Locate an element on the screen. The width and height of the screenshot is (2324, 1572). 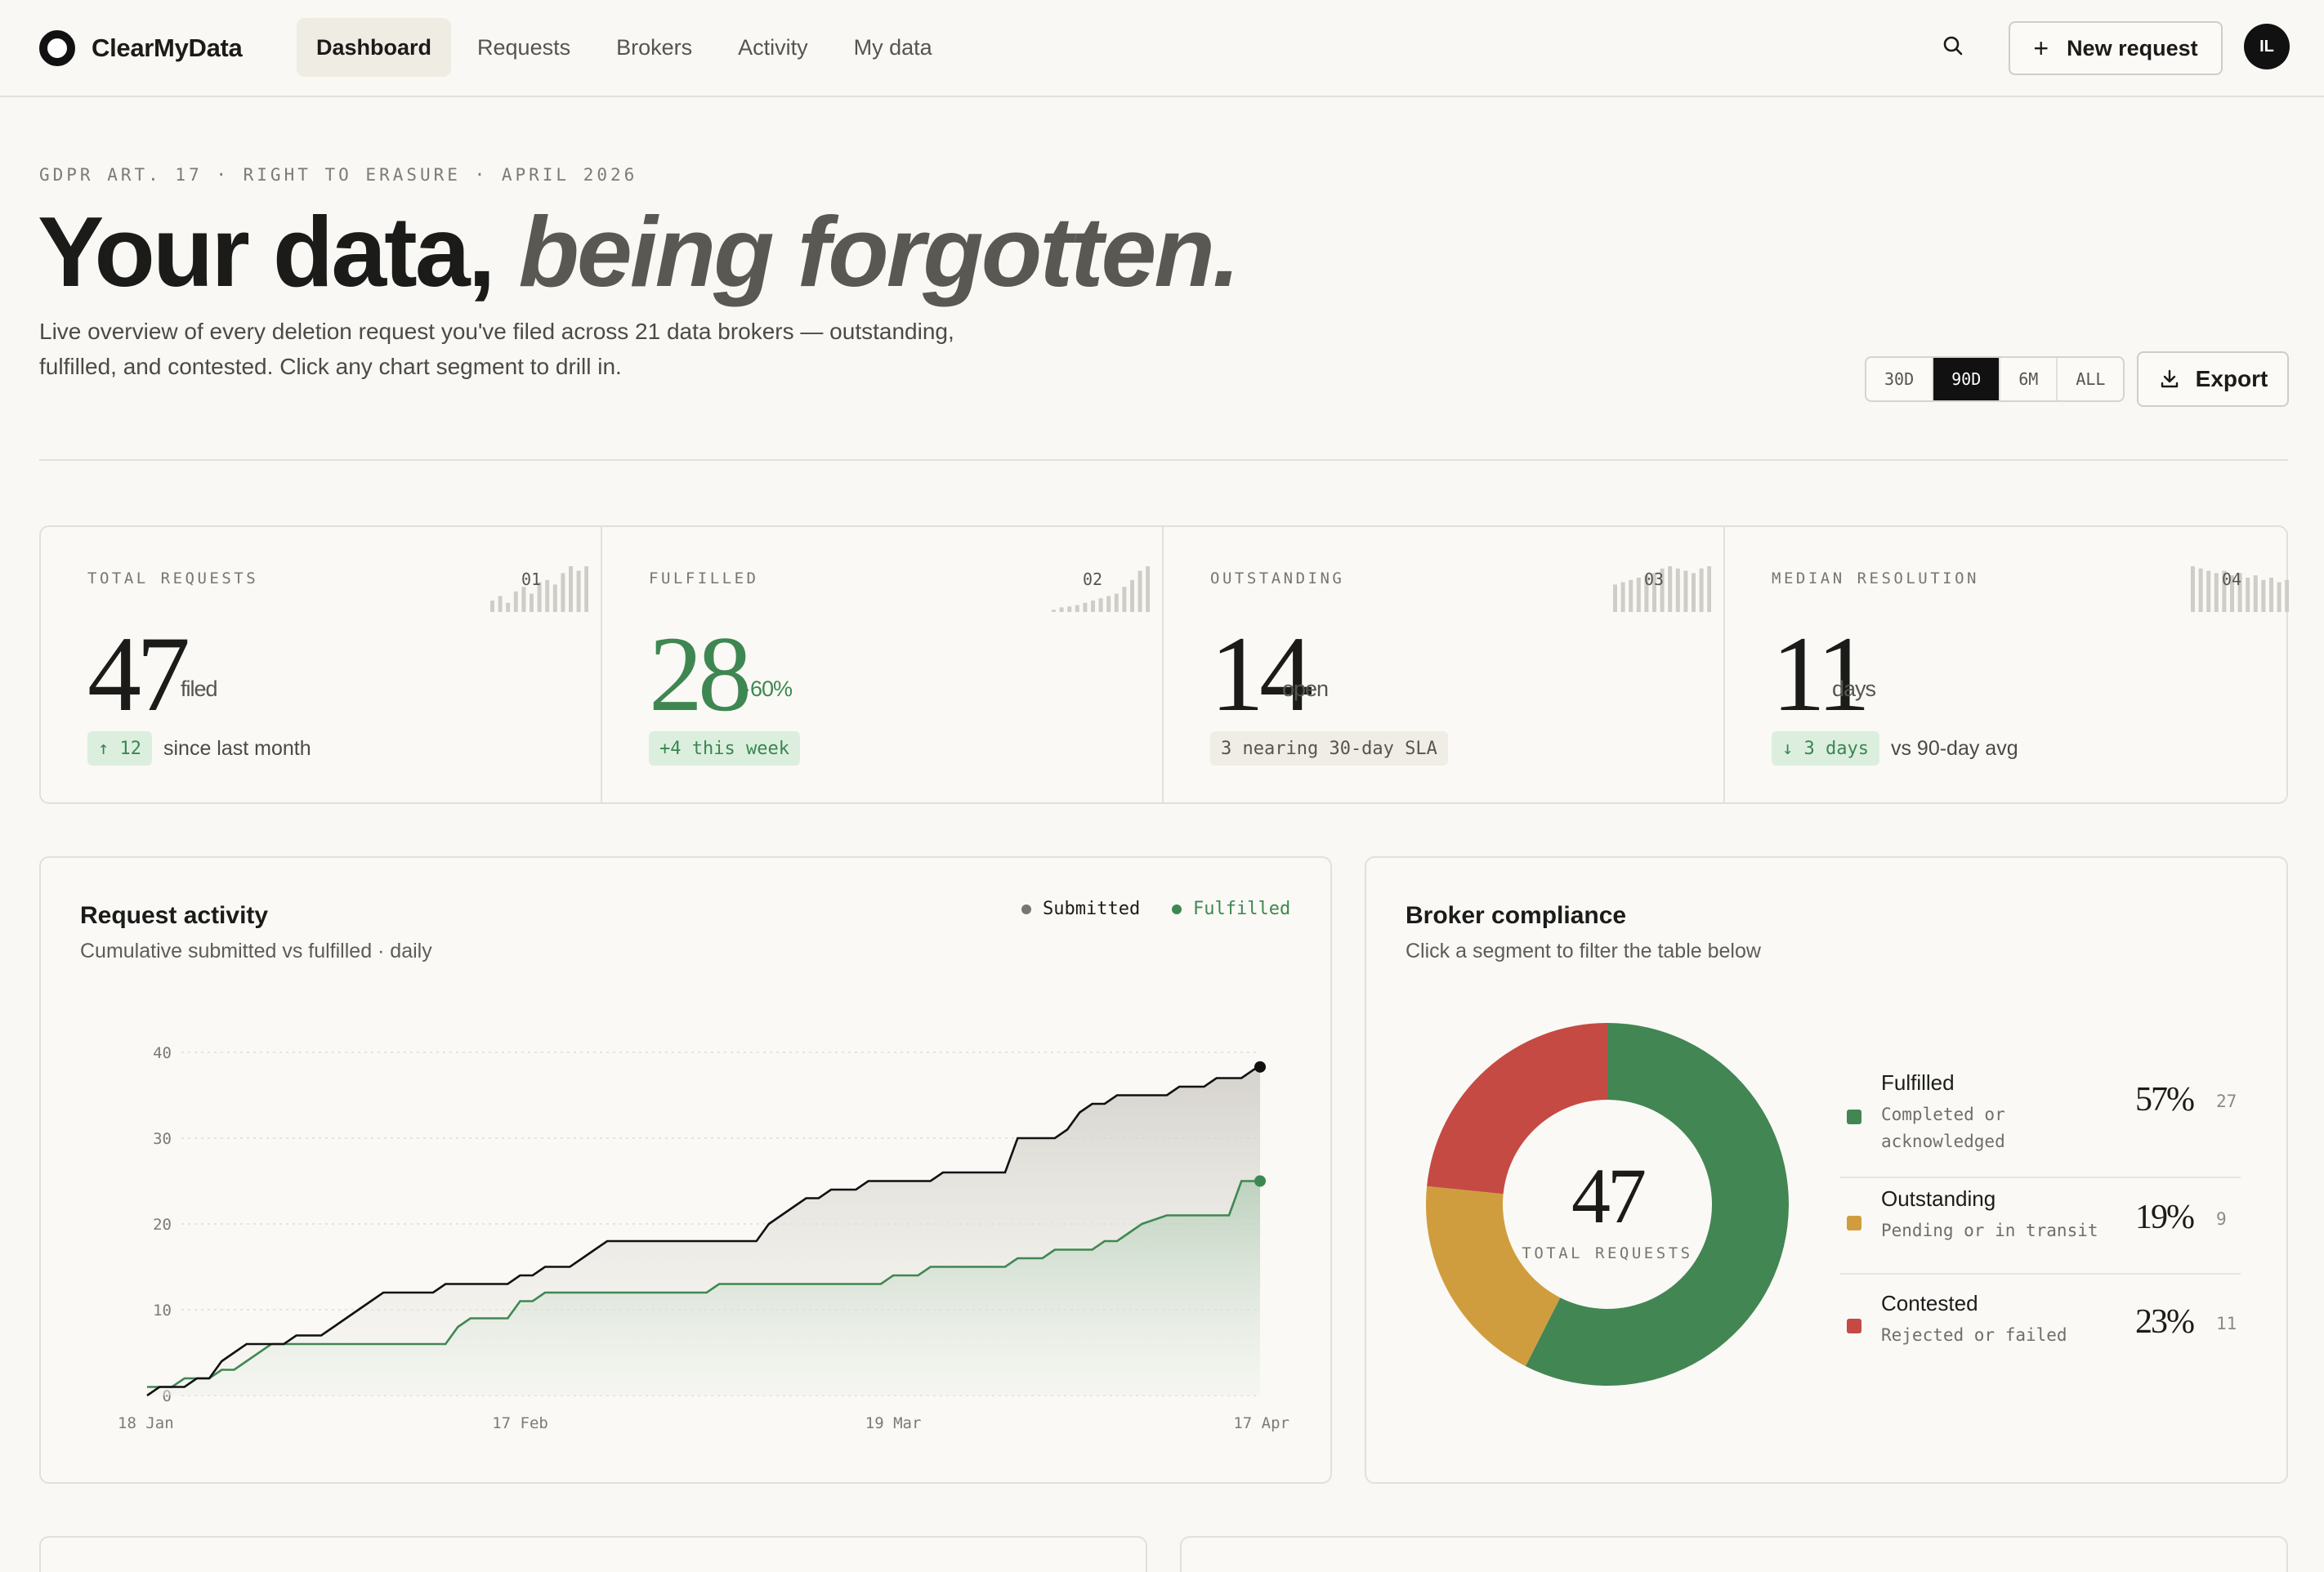
kpi-footer: +4 this week is located at coordinates (730, 748).